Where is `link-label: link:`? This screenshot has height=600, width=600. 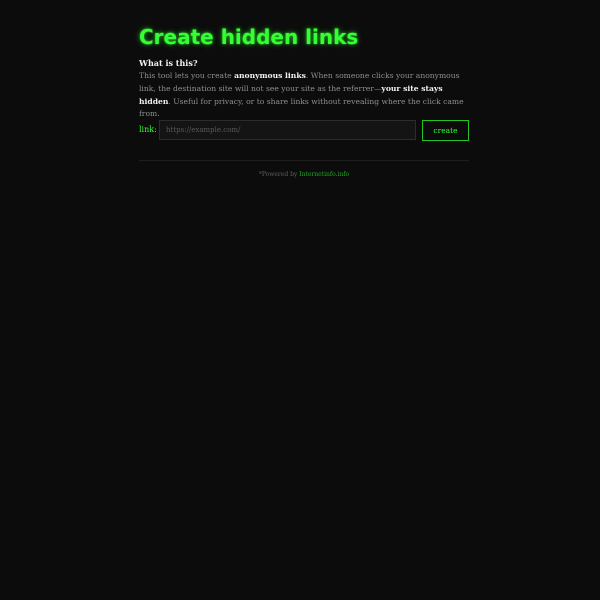 link-label: link: is located at coordinates (148, 129).